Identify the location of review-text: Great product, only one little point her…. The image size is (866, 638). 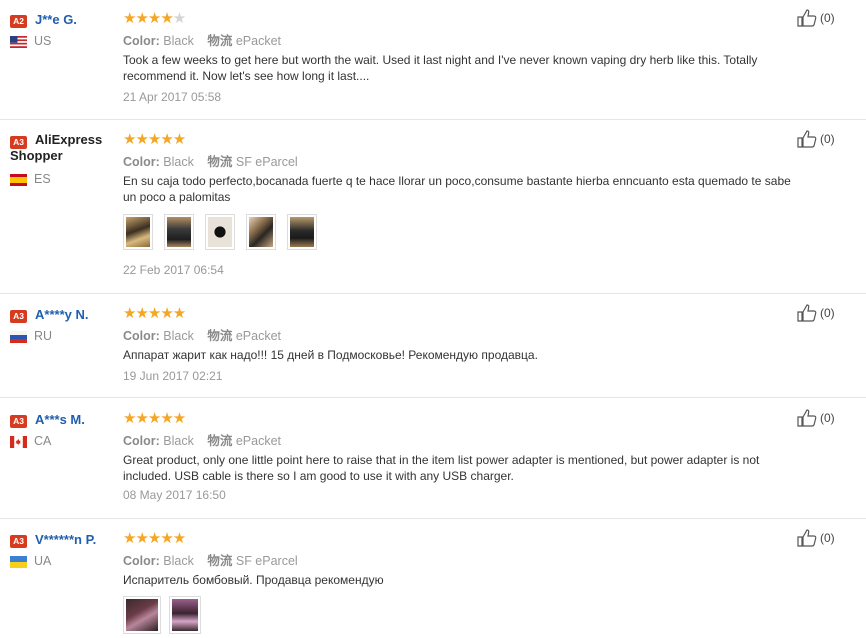
(441, 468).